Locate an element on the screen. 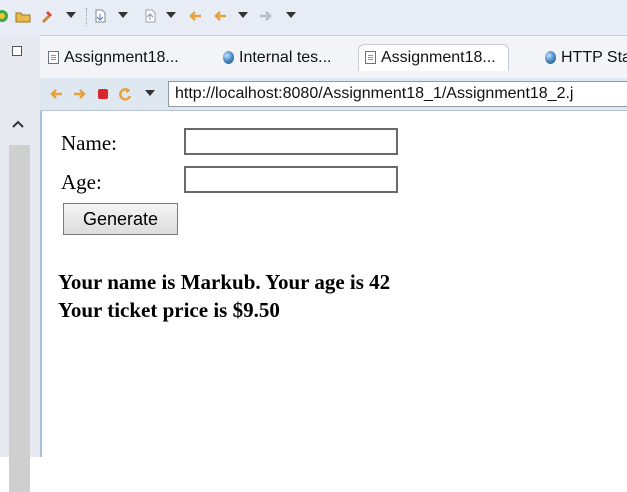 This screenshot has height=492, width=627. age-input is located at coordinates (291, 179).